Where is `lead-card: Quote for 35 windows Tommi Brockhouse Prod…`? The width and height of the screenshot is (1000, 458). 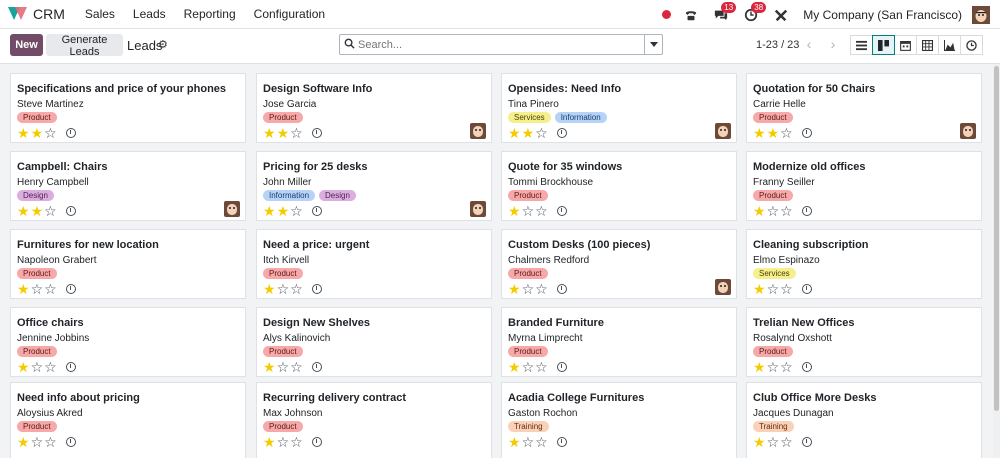 lead-card: Quote for 35 windows Tommi Brockhouse Prod… is located at coordinates (619, 186).